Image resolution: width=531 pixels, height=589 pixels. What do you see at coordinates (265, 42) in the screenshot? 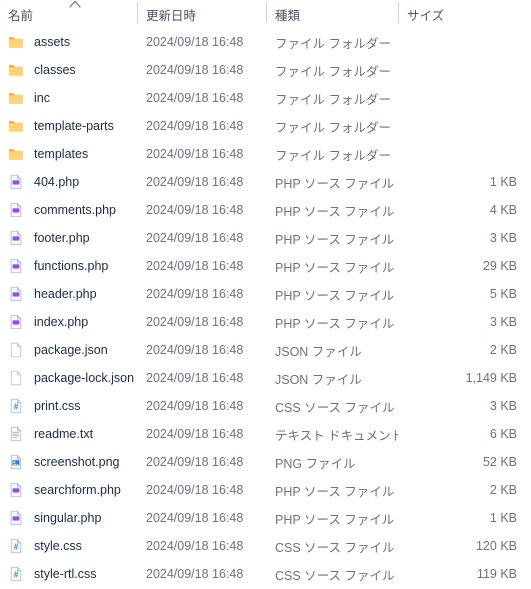
I see `file-list-row: assets 2024/09/18 16:48 ファイル フォルダー` at bounding box center [265, 42].